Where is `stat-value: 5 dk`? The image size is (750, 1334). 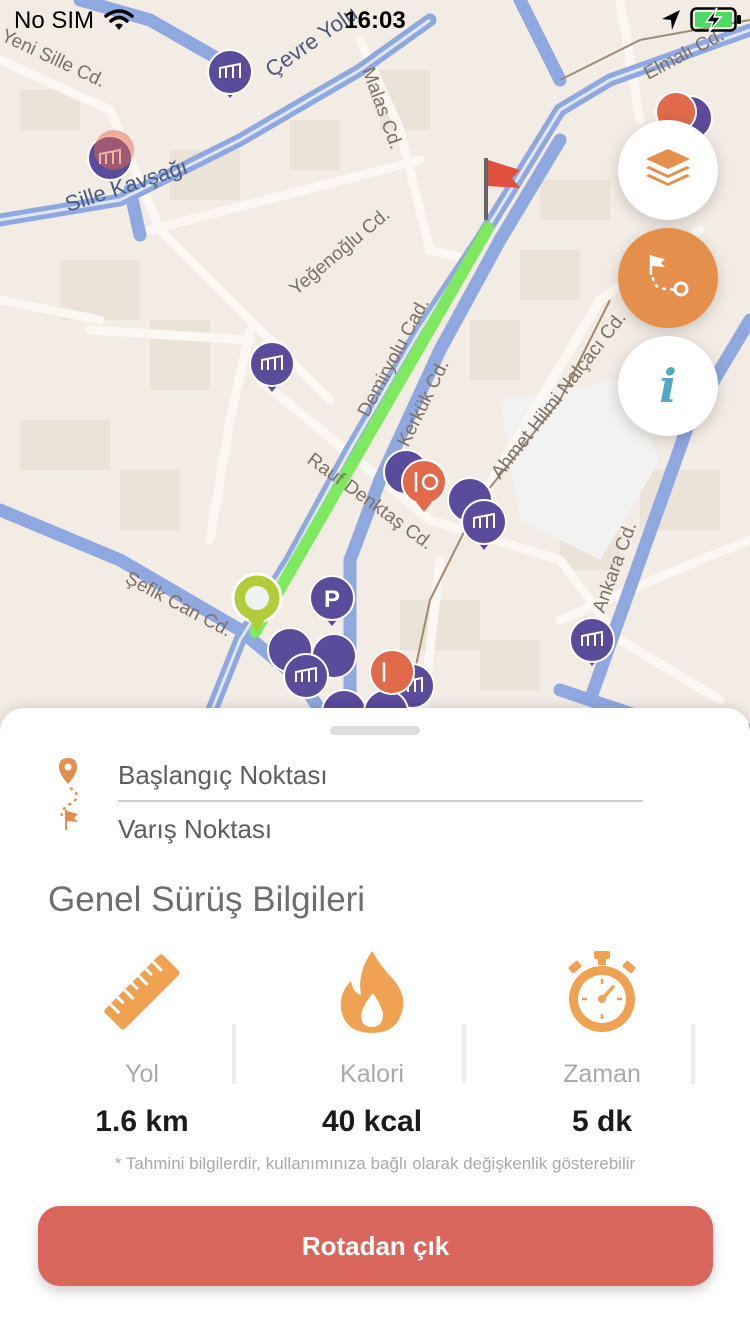
stat-value: 5 dk is located at coordinates (602, 1121).